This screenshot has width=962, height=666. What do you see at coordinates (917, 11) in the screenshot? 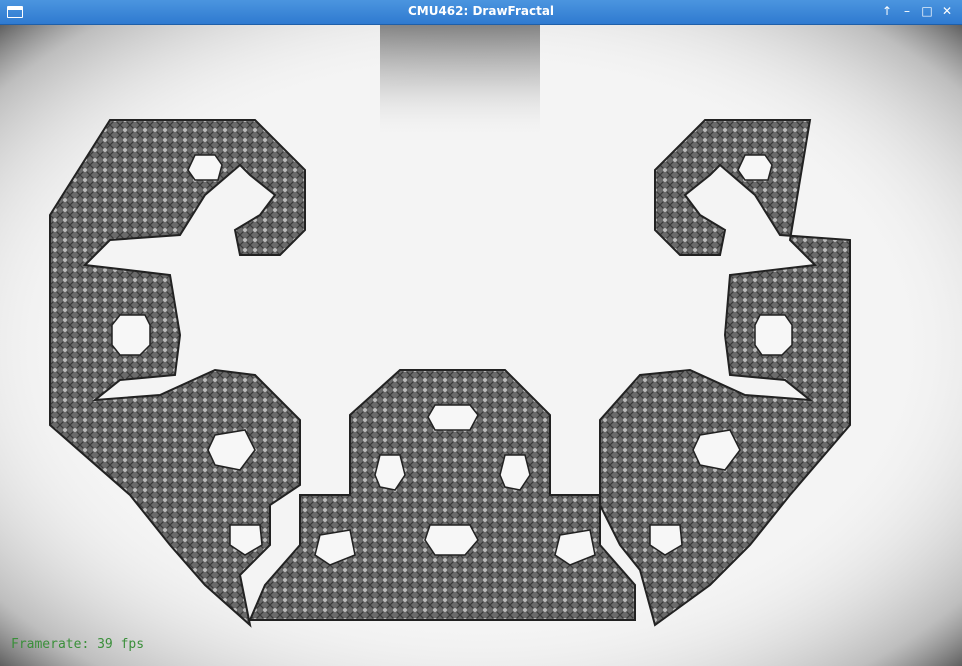
I see `window-controls: ↑ – □ ✕` at bounding box center [917, 11].